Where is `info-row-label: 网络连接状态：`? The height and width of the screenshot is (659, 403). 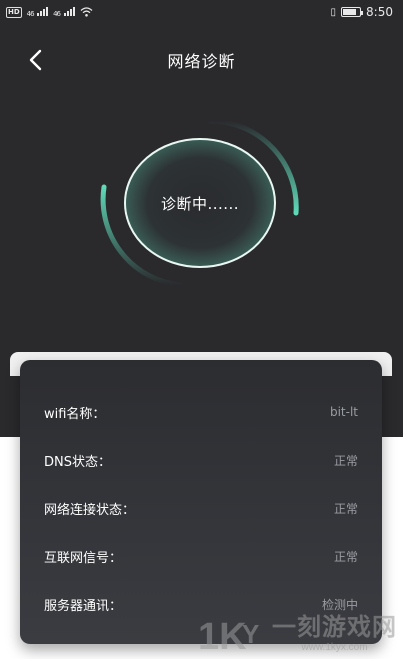
info-row-label: 网络连接状态： is located at coordinates (90, 510).